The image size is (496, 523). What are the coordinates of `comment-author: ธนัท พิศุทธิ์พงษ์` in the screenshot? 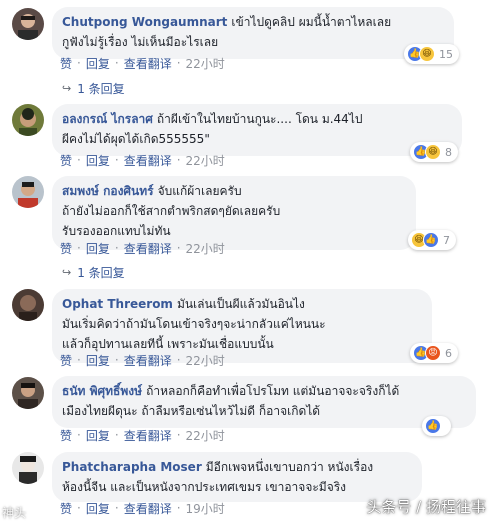 It's located at (102, 391).